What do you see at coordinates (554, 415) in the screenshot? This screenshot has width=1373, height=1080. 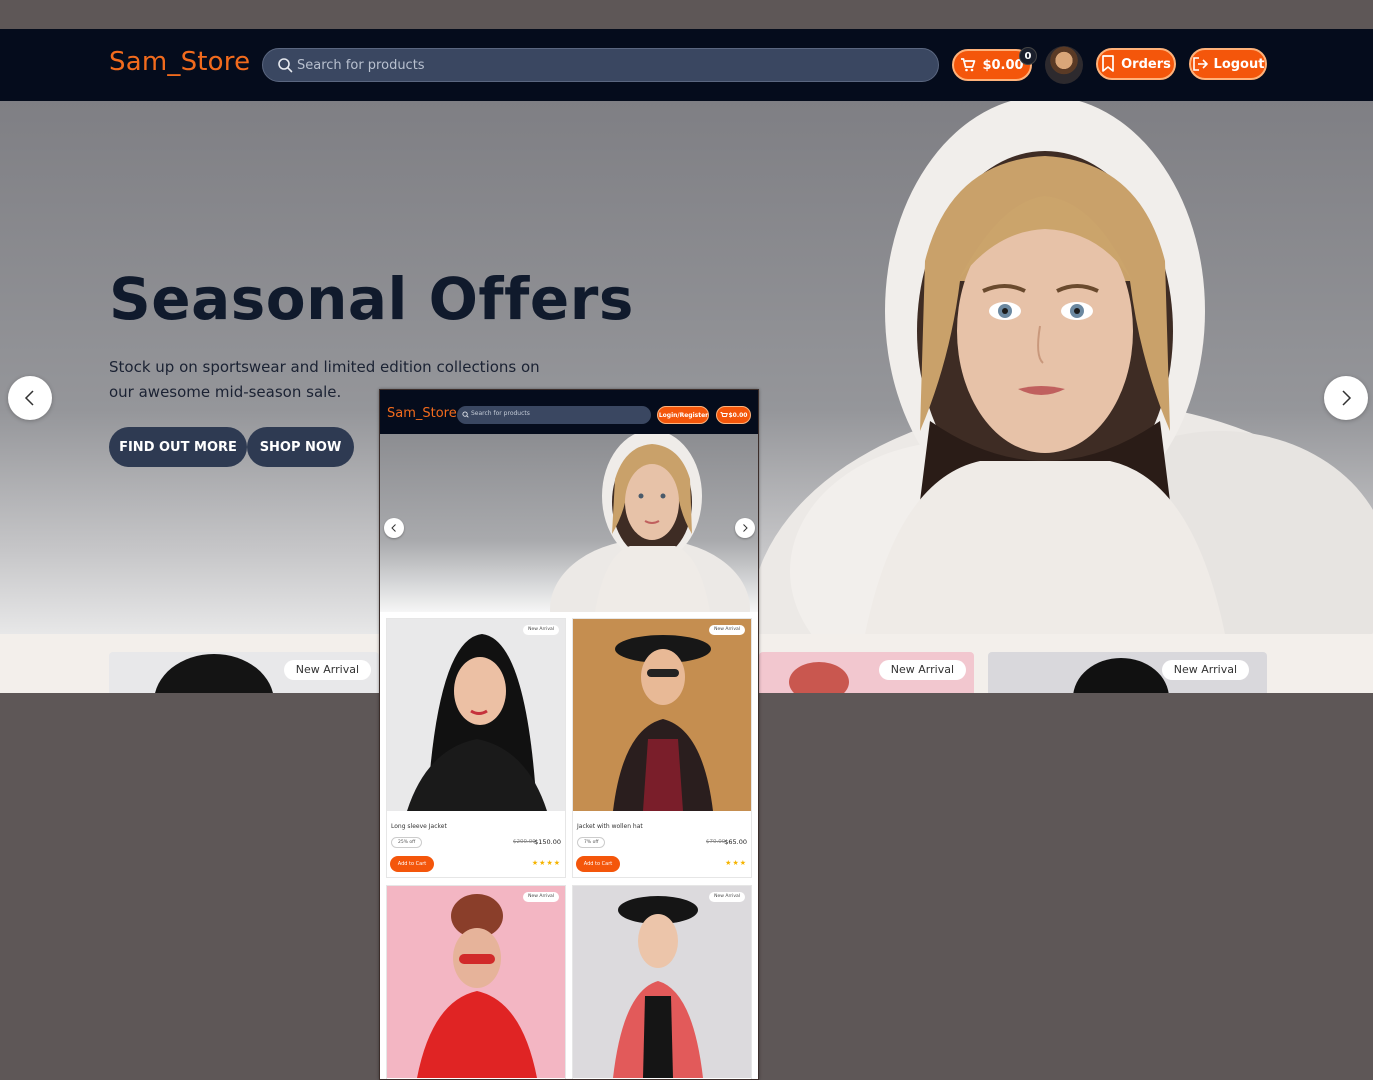 I see `mobile-search-bar: Search for products` at bounding box center [554, 415].